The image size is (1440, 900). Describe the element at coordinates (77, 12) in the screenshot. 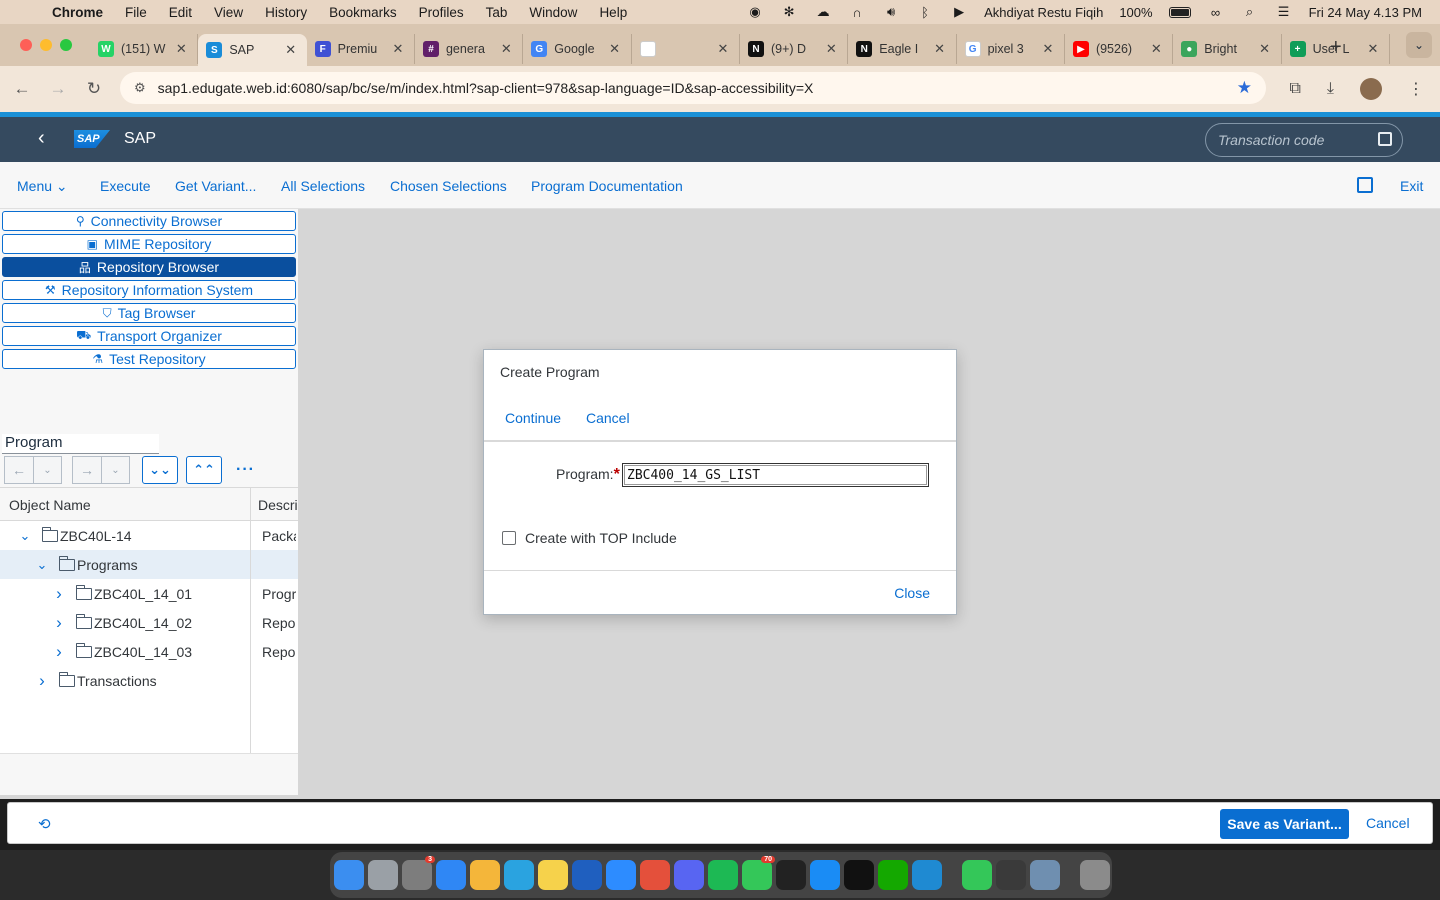

I see `menu-chrome: Chrome` at that location.